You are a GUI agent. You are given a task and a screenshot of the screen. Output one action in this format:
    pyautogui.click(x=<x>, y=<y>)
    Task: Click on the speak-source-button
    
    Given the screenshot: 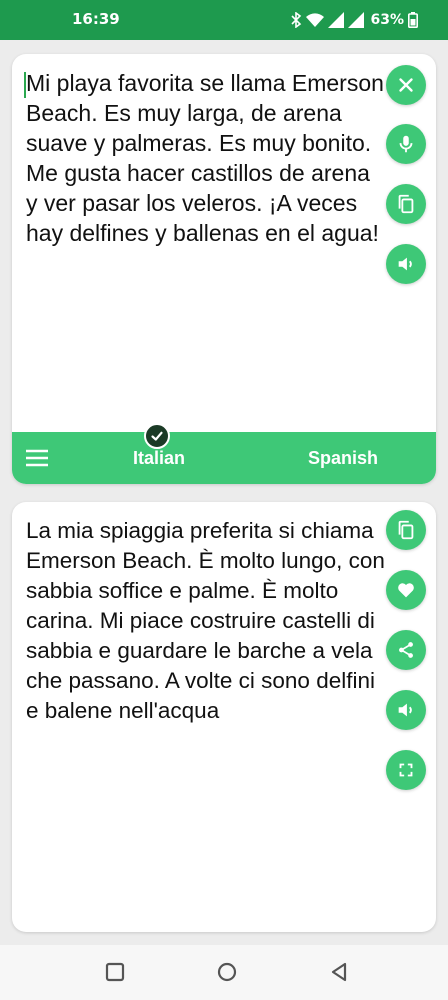 What is the action you would take?
    pyautogui.click(x=406, y=264)
    